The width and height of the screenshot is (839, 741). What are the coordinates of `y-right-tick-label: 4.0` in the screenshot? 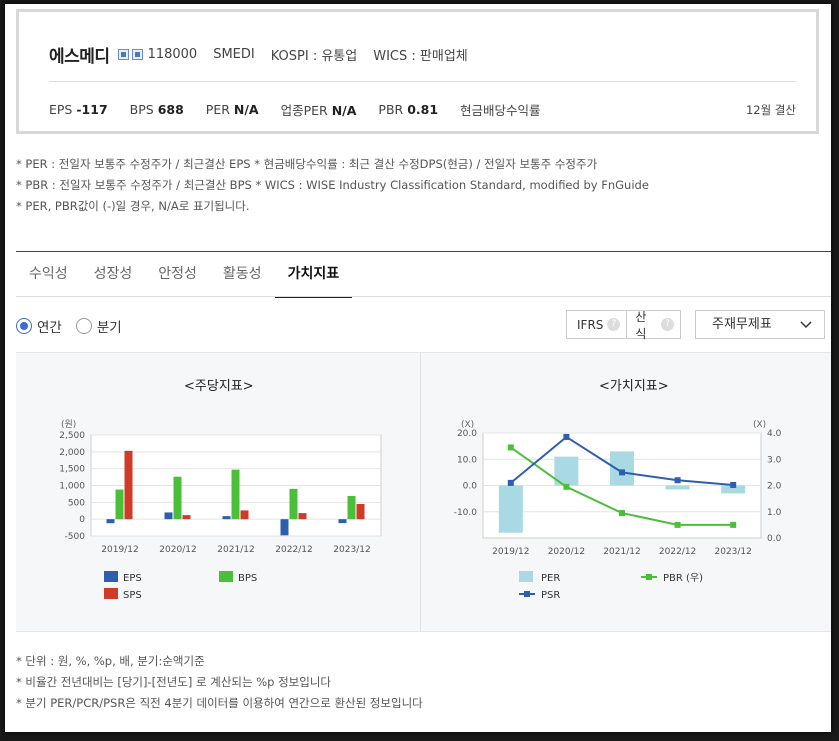 It's located at (774, 434).